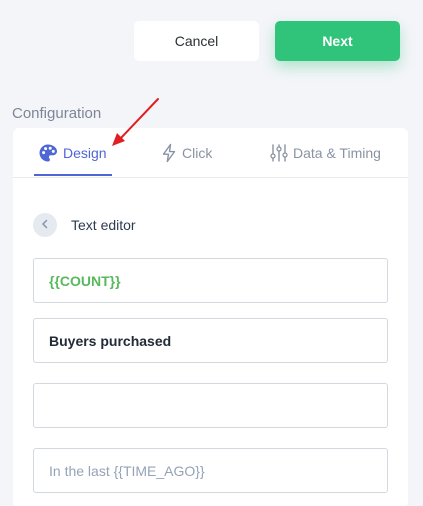 This screenshot has height=506, width=423. Describe the element at coordinates (73, 175) in the screenshot. I see `active-tab-indicator` at that location.